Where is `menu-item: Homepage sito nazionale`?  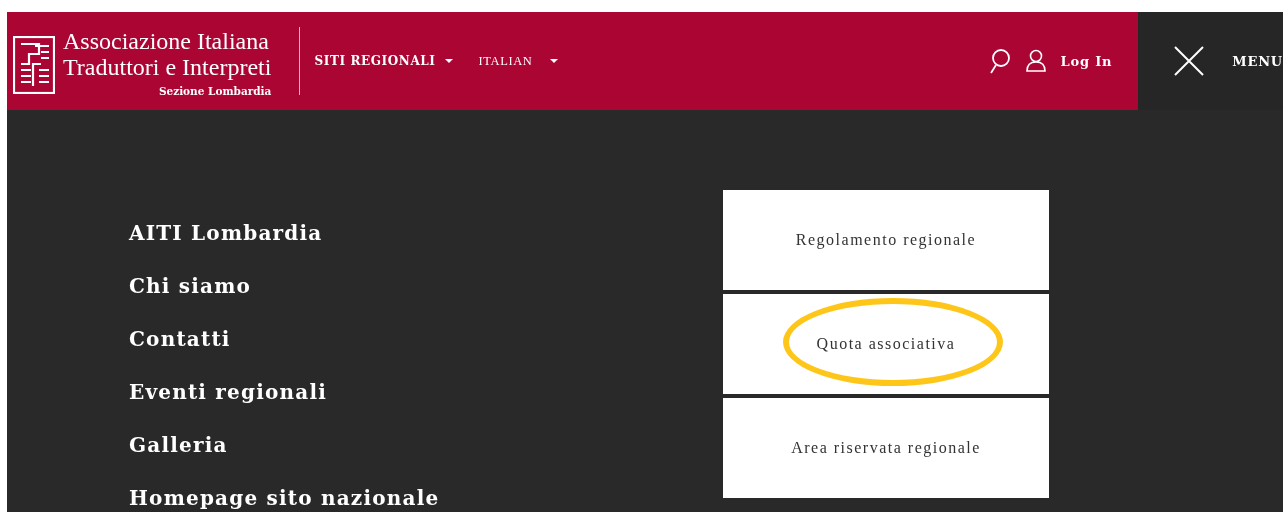
menu-item: Homepage sito nazionale is located at coordinates (426, 498).